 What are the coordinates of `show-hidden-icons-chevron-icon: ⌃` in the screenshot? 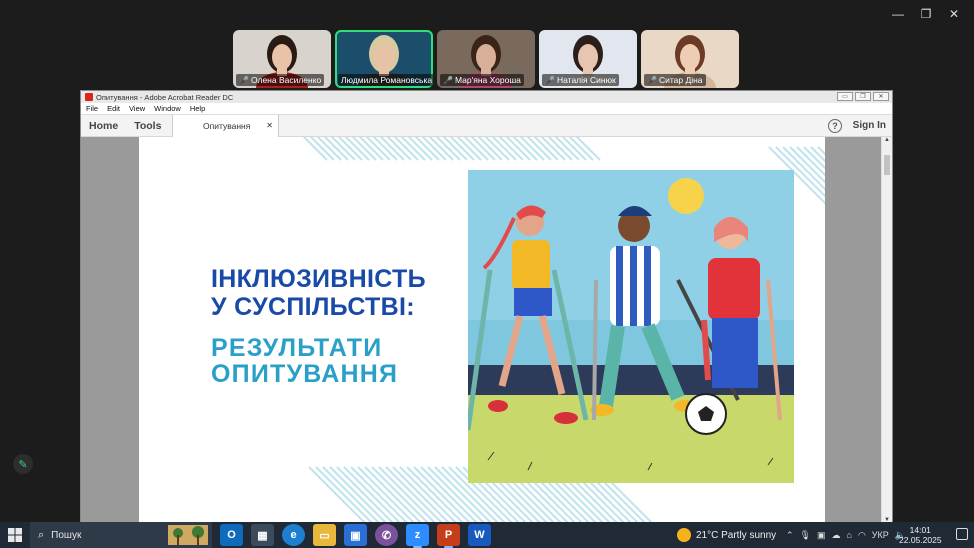 It's located at (790, 535).